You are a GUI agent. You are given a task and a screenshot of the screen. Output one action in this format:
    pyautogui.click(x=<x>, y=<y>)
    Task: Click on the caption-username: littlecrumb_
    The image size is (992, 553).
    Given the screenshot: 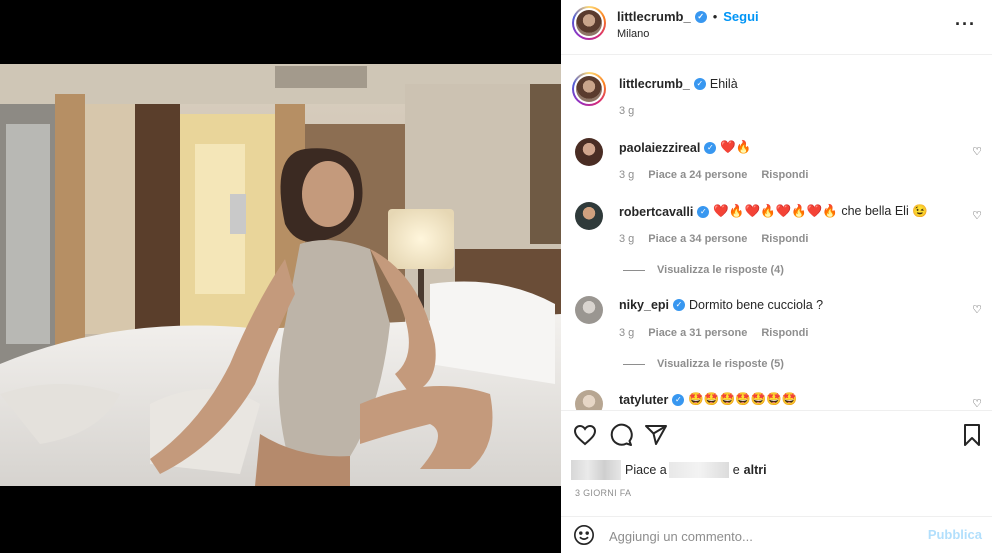 What is the action you would take?
    pyautogui.click(x=654, y=84)
    